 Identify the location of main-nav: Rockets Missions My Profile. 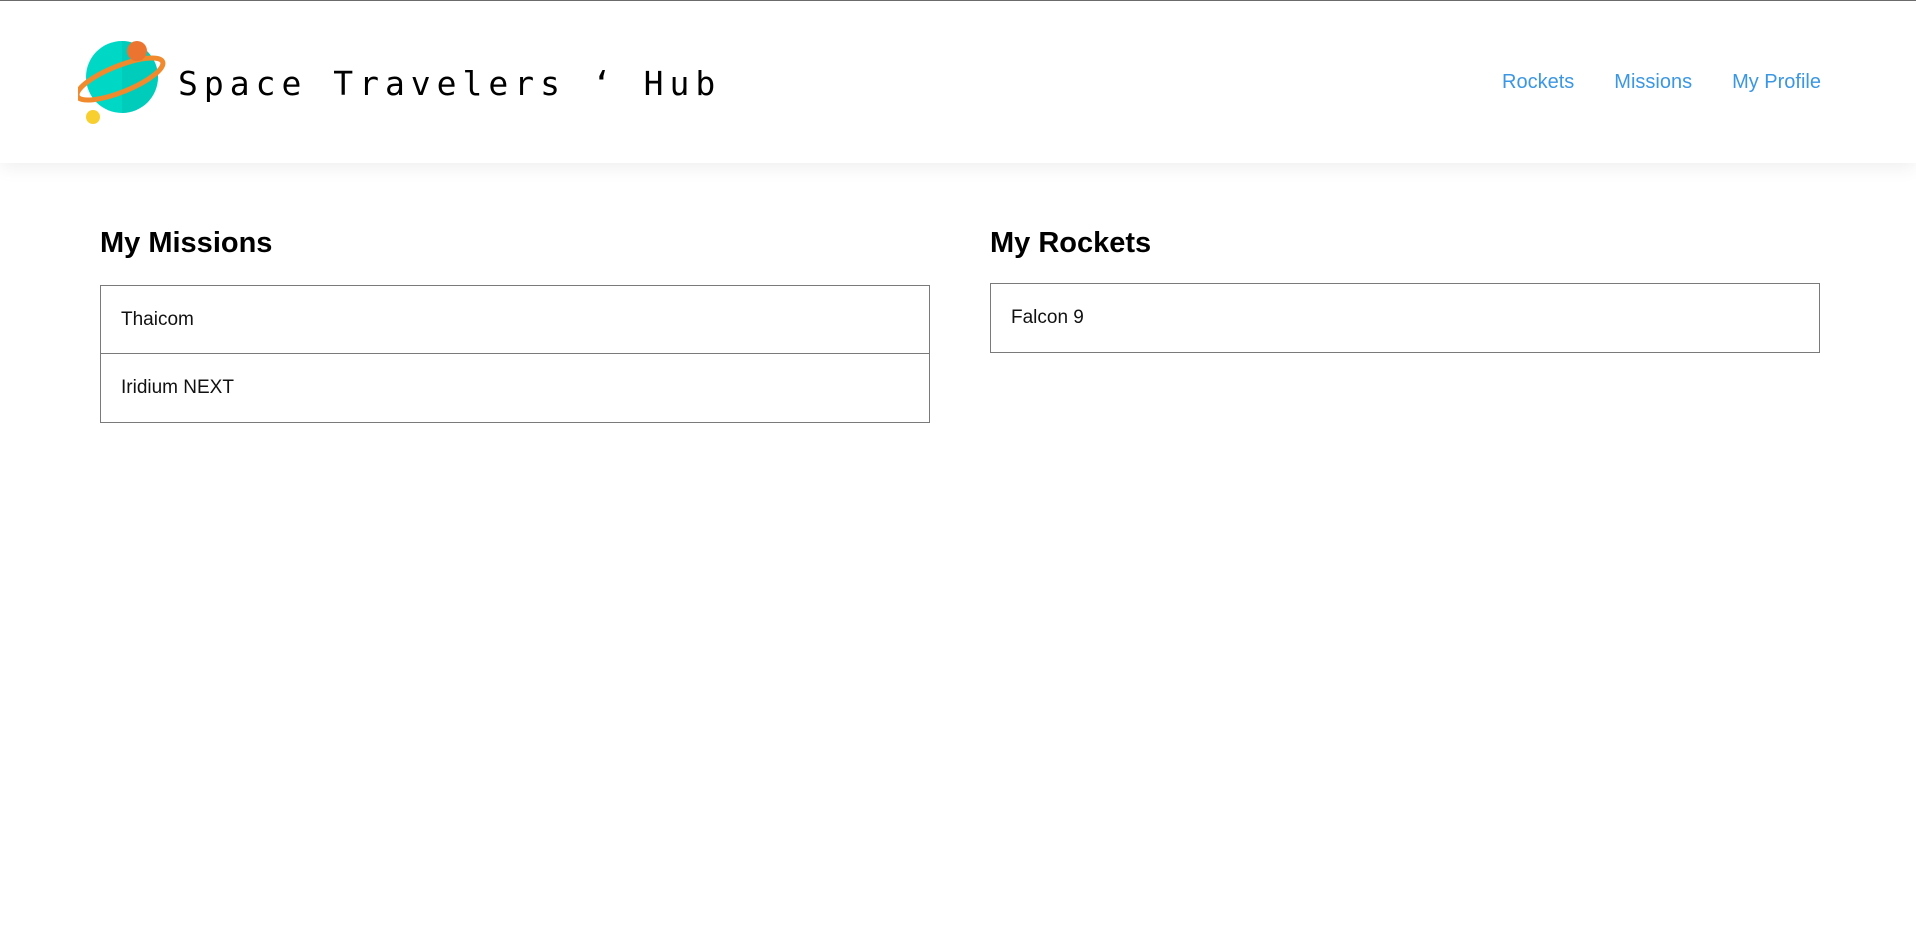
(1661, 82).